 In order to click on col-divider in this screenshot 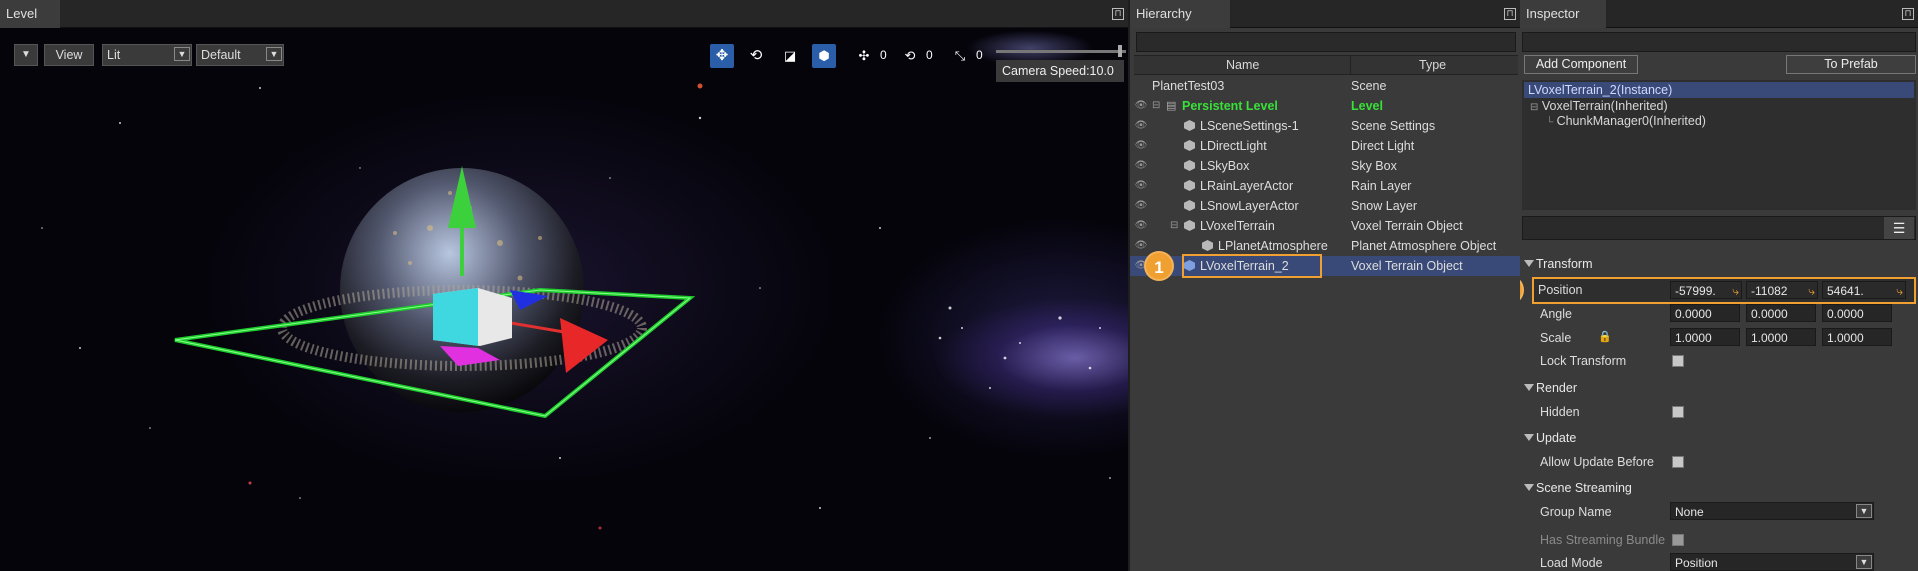, I will do `click(1350, 65)`.